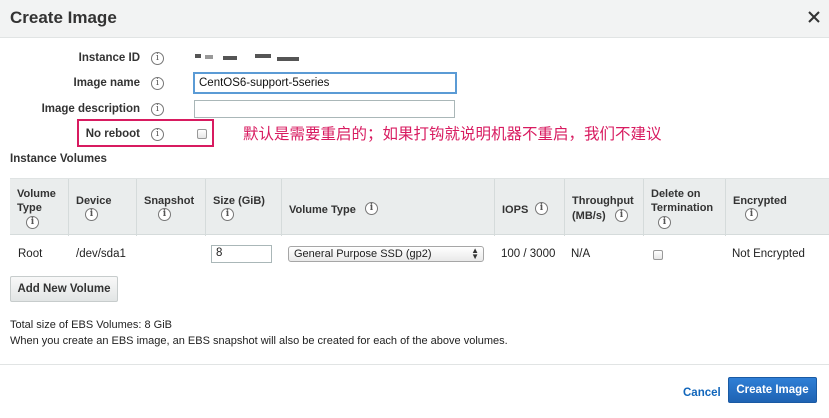 The height and width of the screenshot is (418, 829). What do you see at coordinates (414, 19) in the screenshot?
I see `dialog-header: Create Image` at bounding box center [414, 19].